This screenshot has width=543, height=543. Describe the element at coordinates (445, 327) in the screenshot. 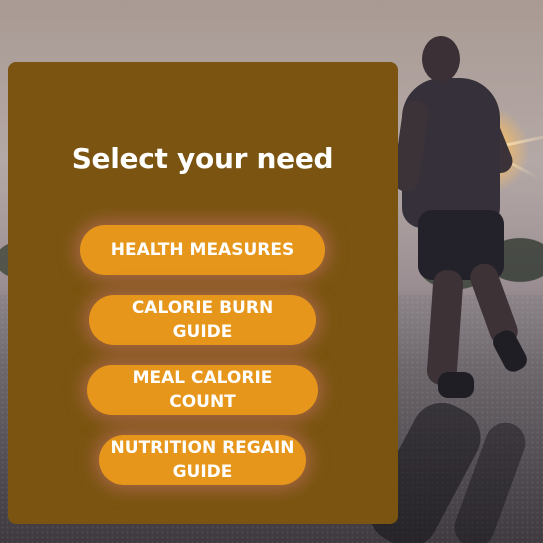

I see `runner-leg` at that location.